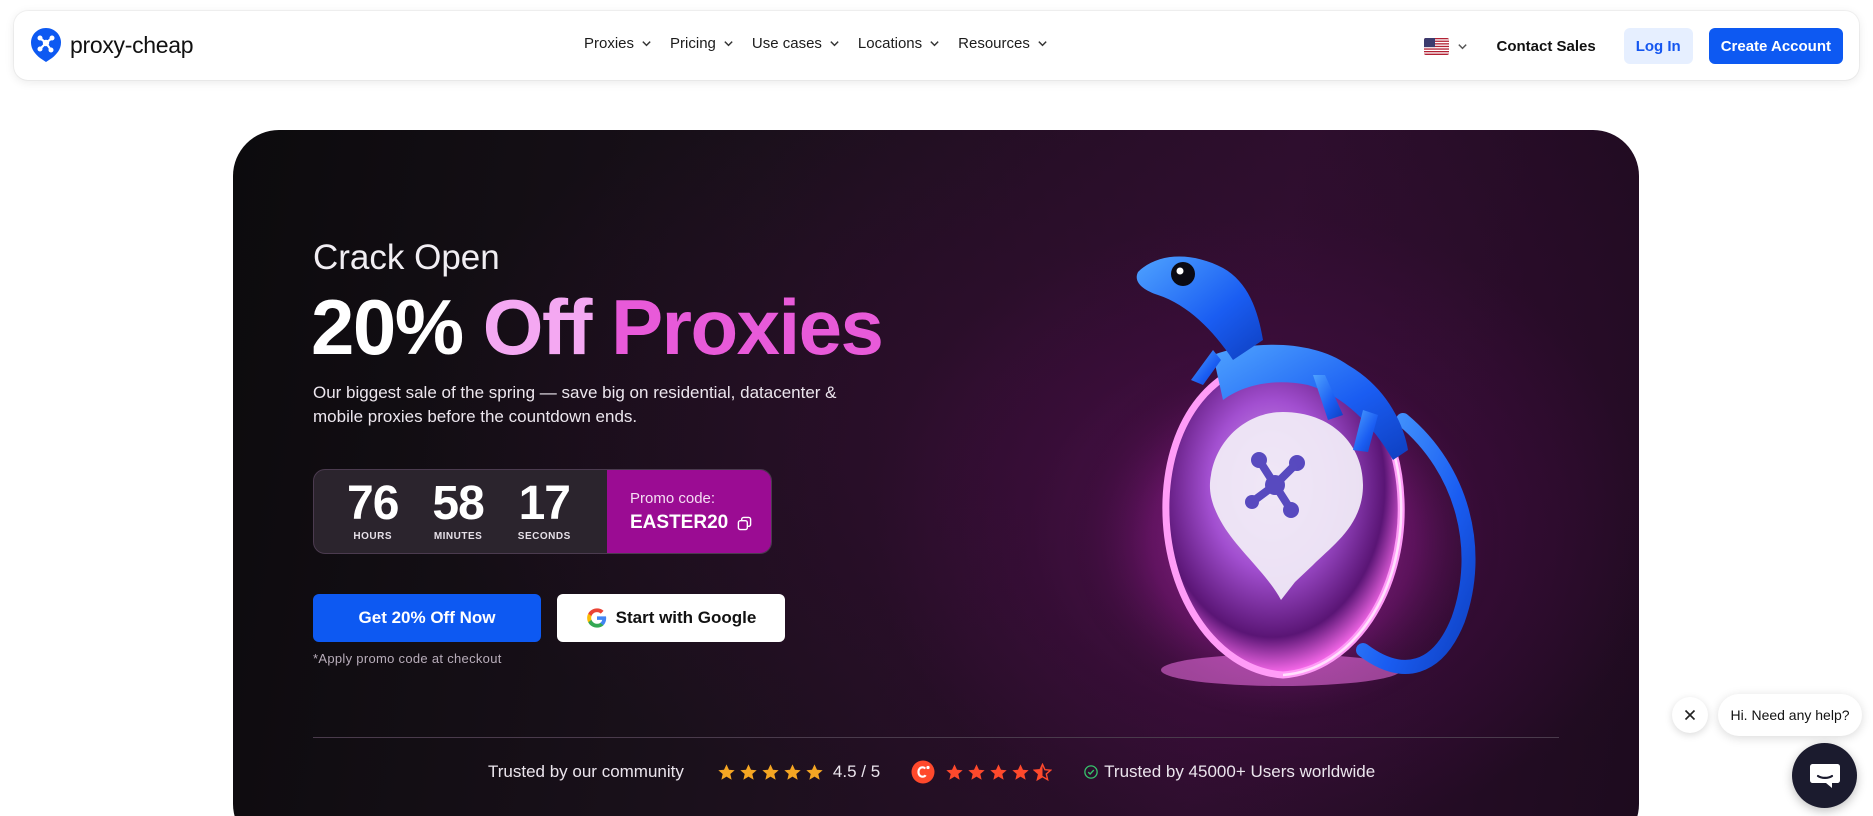 This screenshot has height=816, width=1873. I want to click on language-selector, so click(1446, 46).